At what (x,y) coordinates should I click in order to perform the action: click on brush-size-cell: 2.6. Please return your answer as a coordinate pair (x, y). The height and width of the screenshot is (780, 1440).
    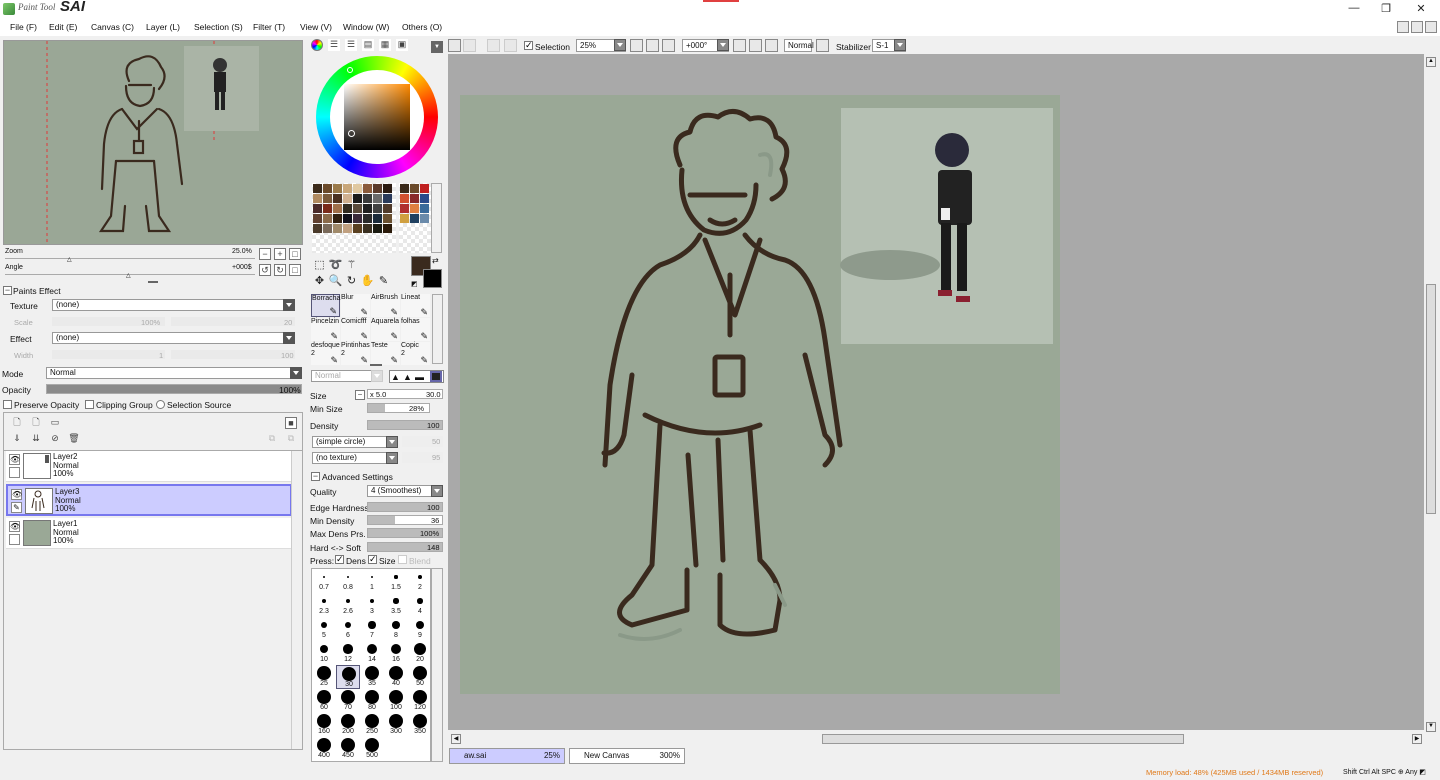
    Looking at the image, I should click on (348, 605).